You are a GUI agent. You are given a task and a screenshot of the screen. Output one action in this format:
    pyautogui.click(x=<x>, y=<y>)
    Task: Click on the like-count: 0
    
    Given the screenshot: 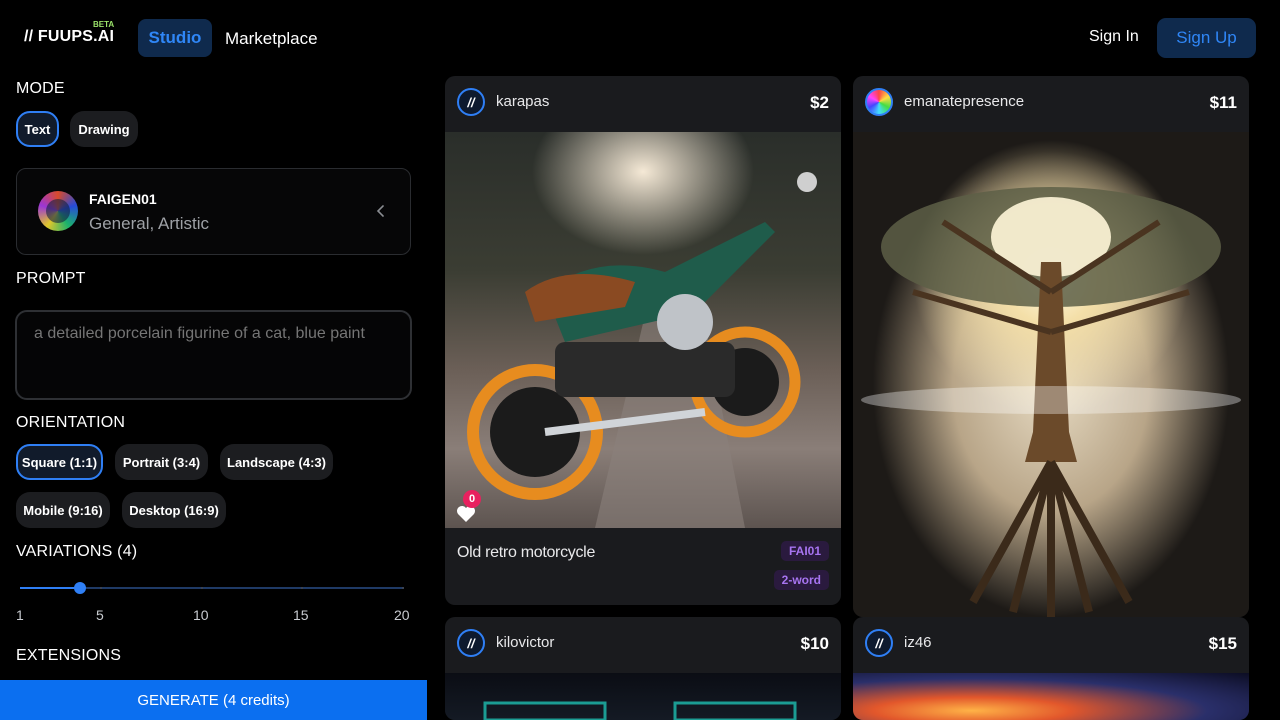 What is the action you would take?
    pyautogui.click(x=472, y=499)
    